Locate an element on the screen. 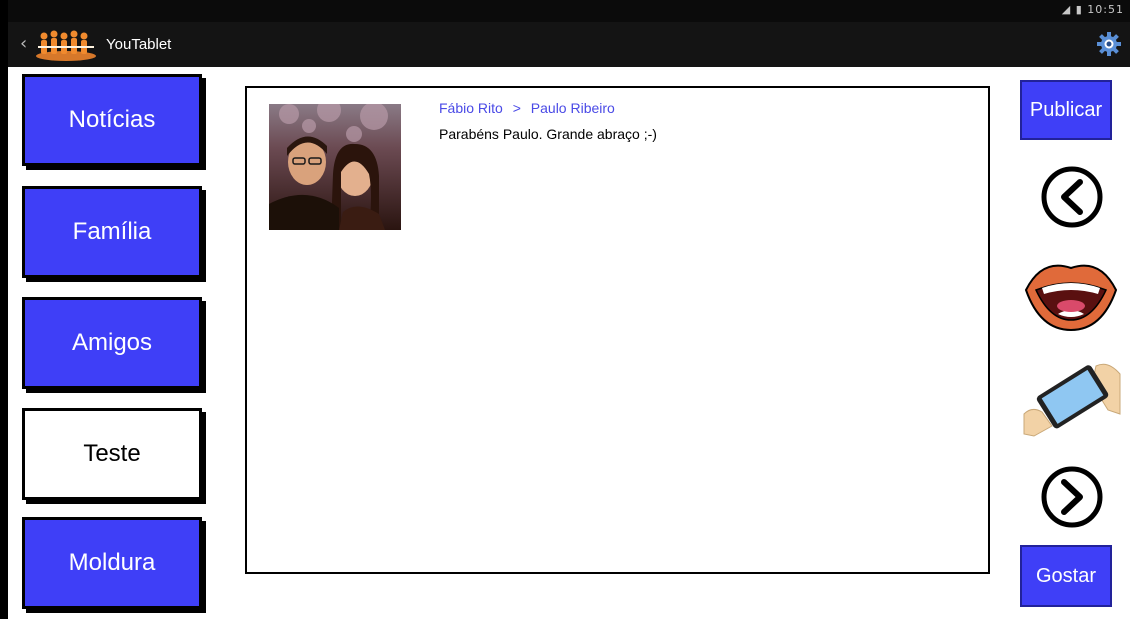 The image size is (1130, 619). nav-label: Notícias is located at coordinates (112, 119).